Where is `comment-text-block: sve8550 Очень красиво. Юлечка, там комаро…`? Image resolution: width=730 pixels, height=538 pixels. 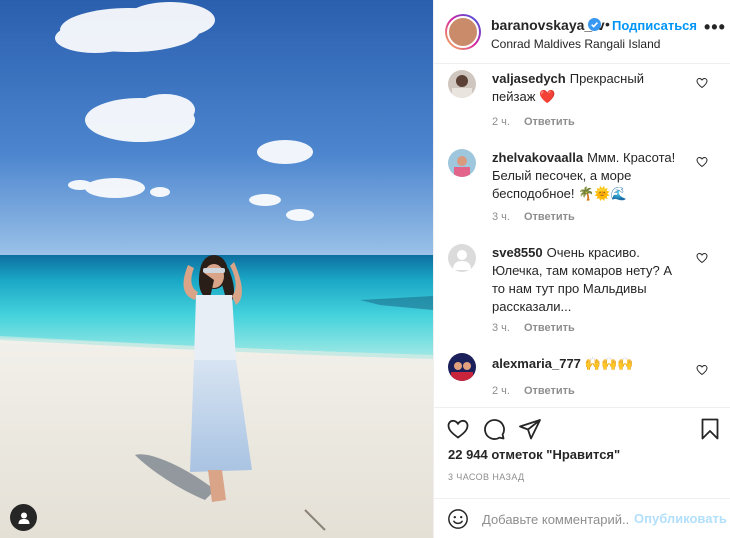 comment-text-block: sve8550 Очень красиво. Юлечка, там комаро… is located at coordinates (590, 280).